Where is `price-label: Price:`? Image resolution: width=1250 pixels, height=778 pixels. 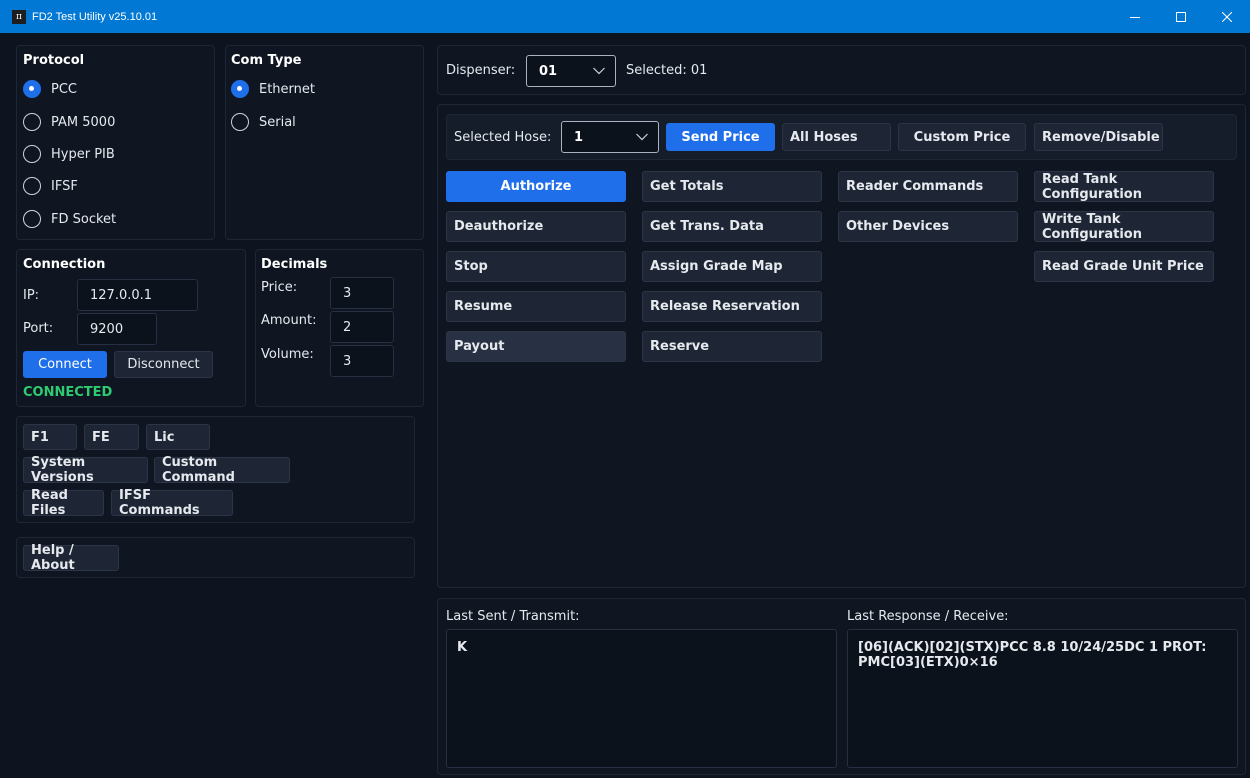 price-label: Price: is located at coordinates (279, 287).